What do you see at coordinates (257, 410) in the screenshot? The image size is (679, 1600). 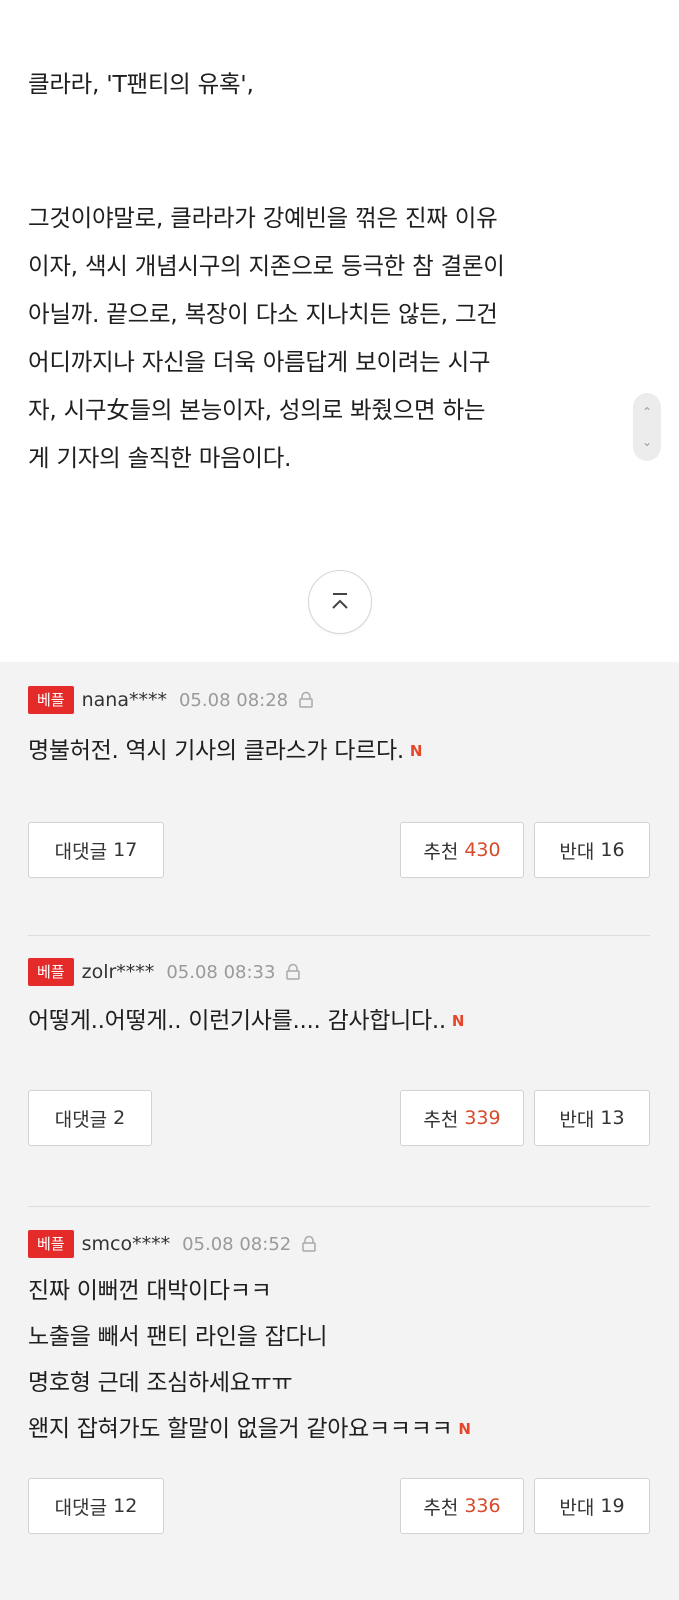 I see `article-line: 자, 시구女들의 본능이자, 성의로 봐줬으면 하는` at bounding box center [257, 410].